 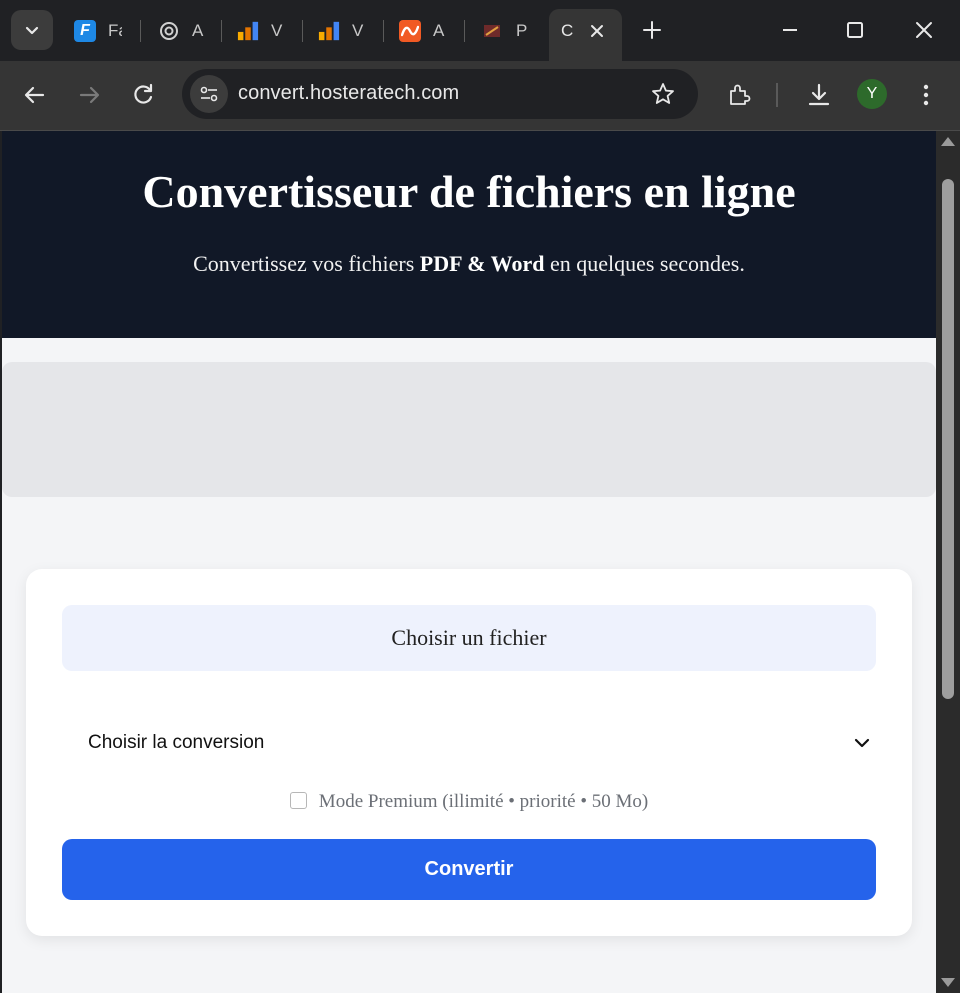 What do you see at coordinates (597, 31) in the screenshot?
I see `close-tab-icon` at bounding box center [597, 31].